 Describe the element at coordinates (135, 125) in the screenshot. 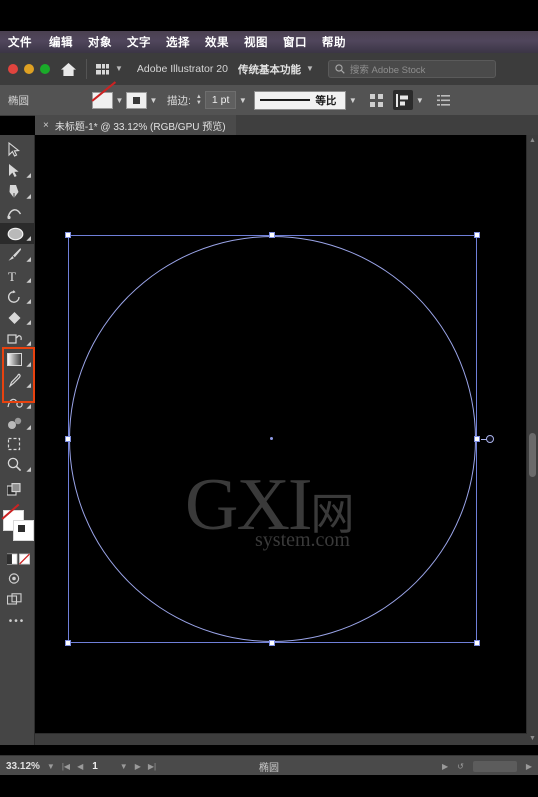

I see `document-tab: × 未标题-1* @ 33.12% (RGB/GPU 预览)` at that location.